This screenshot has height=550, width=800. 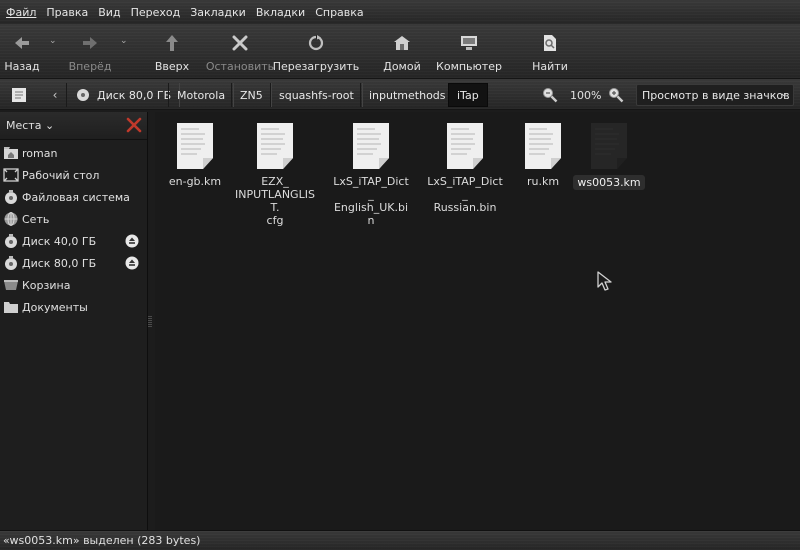 I want to click on crumb-squashfs-root: squashfs-root, so click(x=316, y=95).